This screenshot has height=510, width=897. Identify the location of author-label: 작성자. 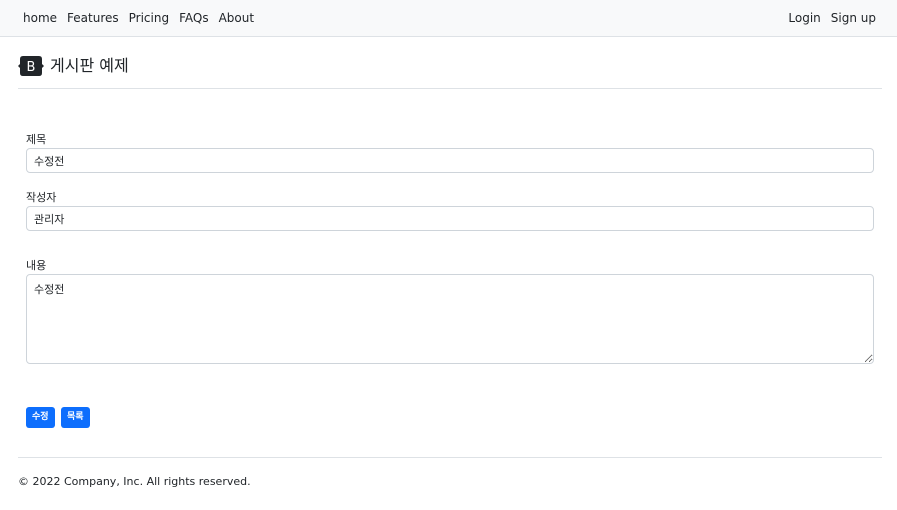
(41, 197).